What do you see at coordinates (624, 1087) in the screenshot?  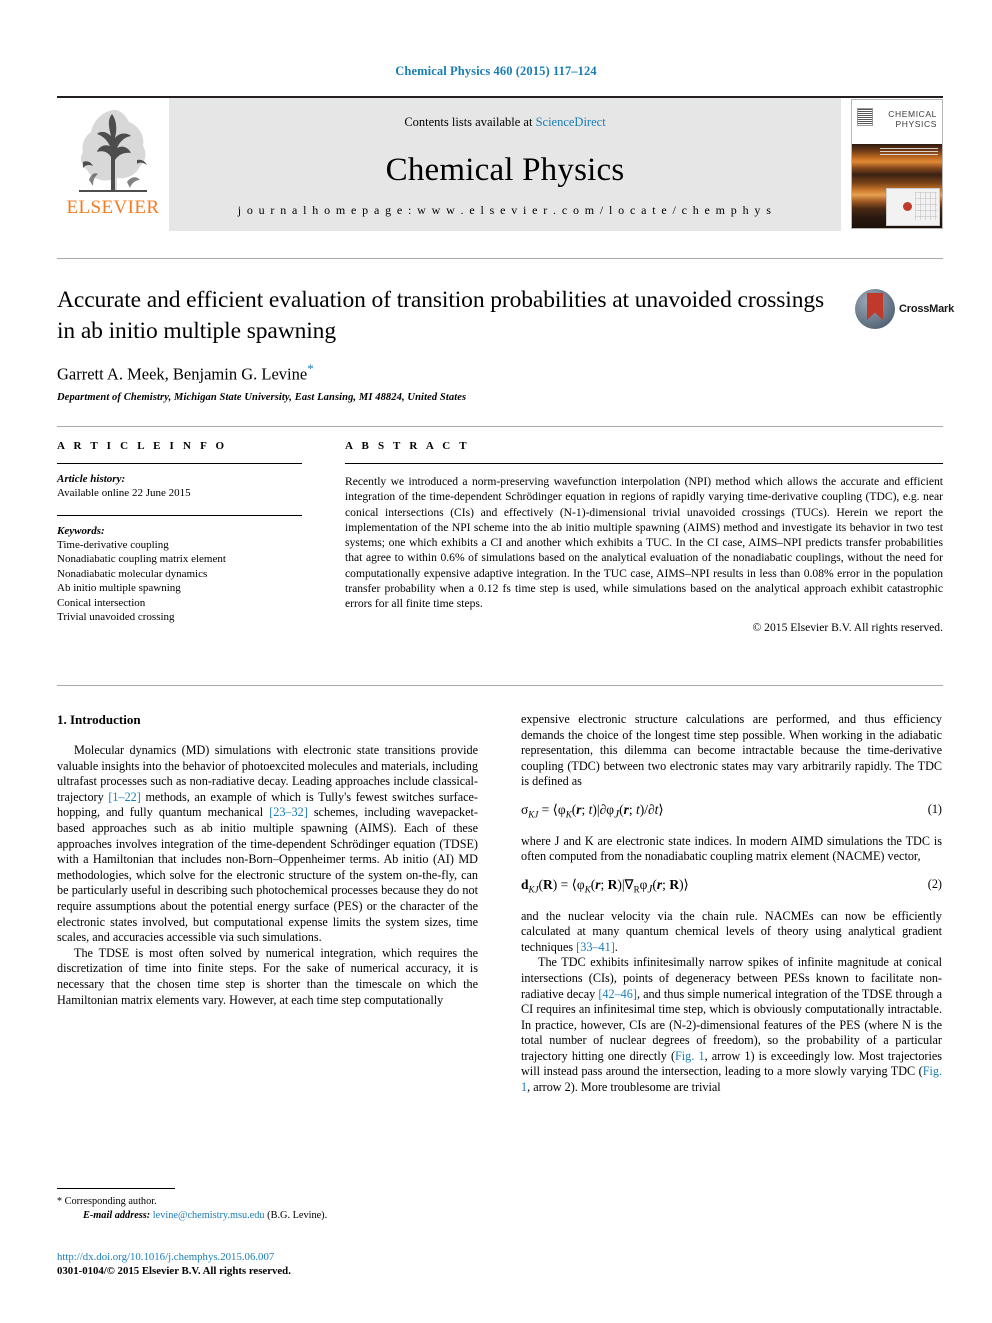 I see `paragraph-text: , arrow 2). More troublesome are trivial` at bounding box center [624, 1087].